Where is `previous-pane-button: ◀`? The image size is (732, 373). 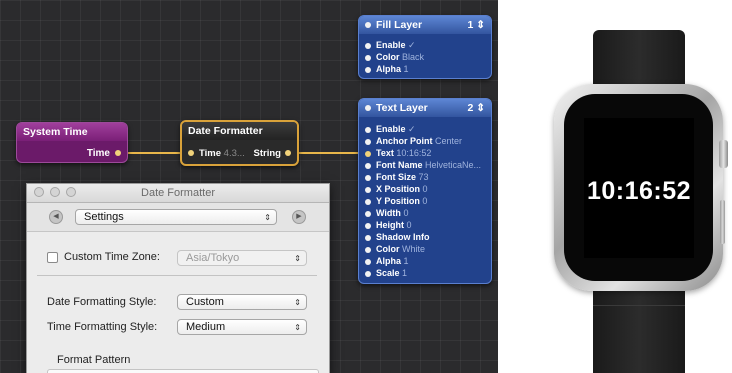 previous-pane-button: ◀ is located at coordinates (56, 217).